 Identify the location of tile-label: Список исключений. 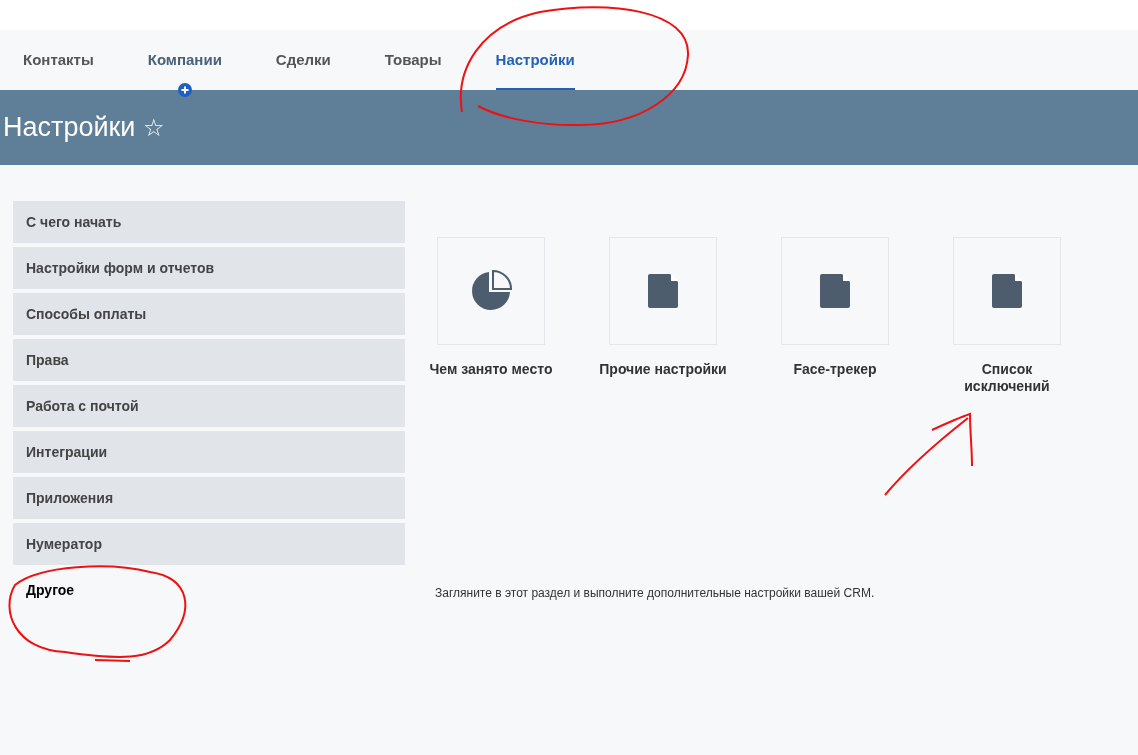
(1007, 378).